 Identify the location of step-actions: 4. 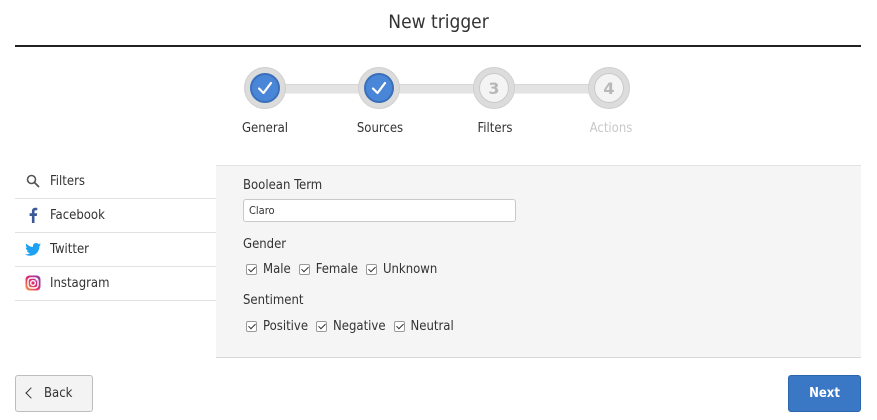
(609, 88).